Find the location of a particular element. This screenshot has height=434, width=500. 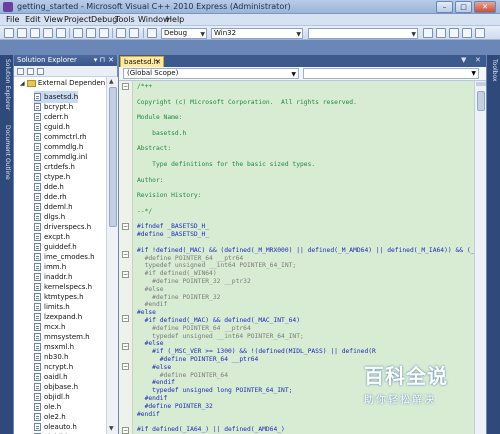

tab-toolbox: Toolbox is located at coordinates (493, 70).